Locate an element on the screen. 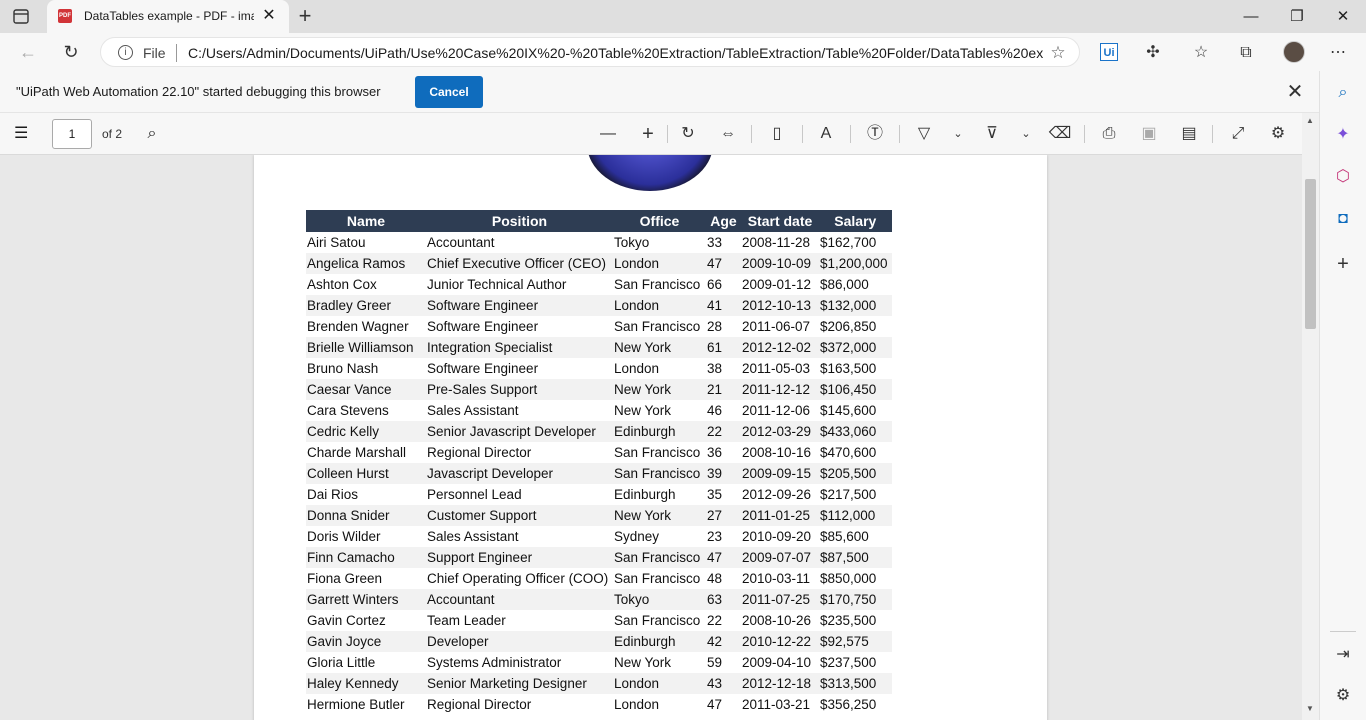  table-cell: 22 is located at coordinates (715, 620).